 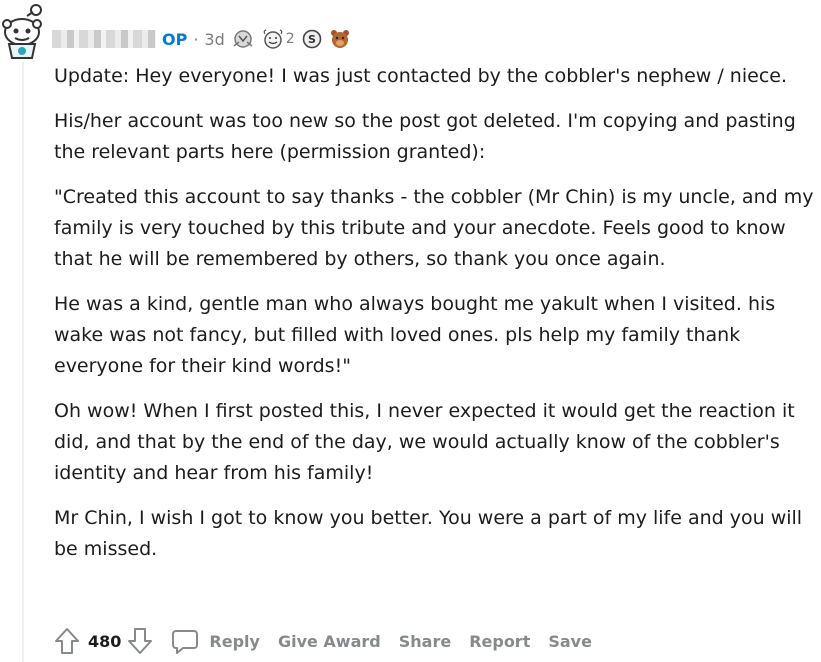 What do you see at coordinates (140, 641) in the screenshot?
I see `downvote-icon` at bounding box center [140, 641].